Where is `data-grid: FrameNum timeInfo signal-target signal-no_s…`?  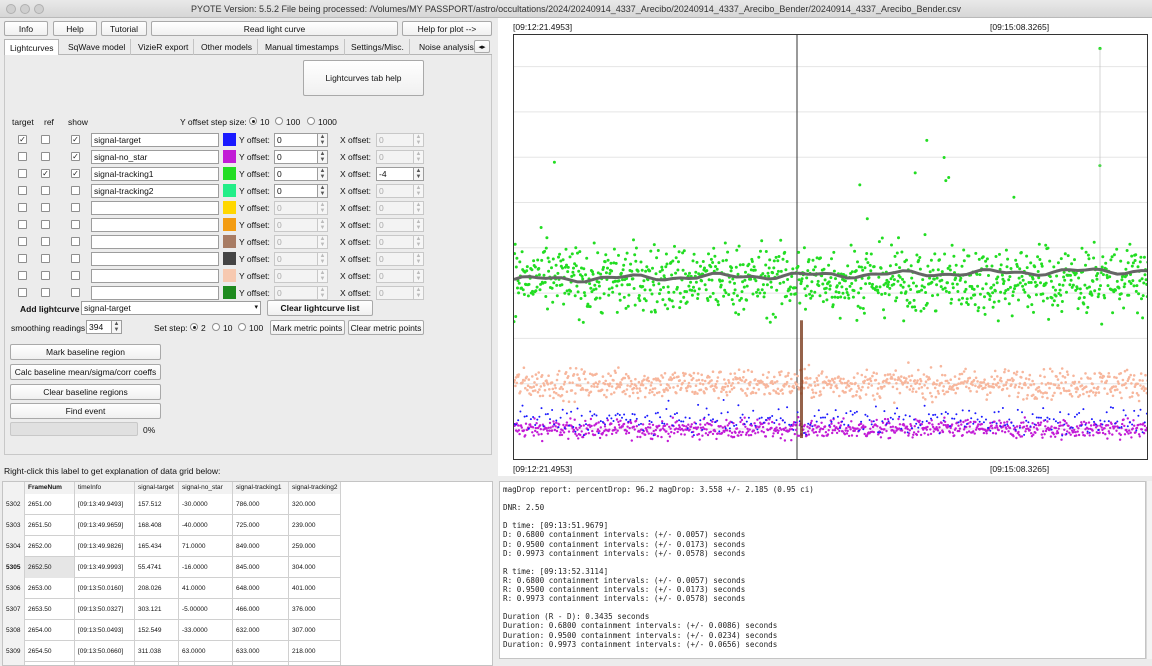
data-grid: FrameNum timeInfo signal-target signal-no_s… is located at coordinates (247, 573).